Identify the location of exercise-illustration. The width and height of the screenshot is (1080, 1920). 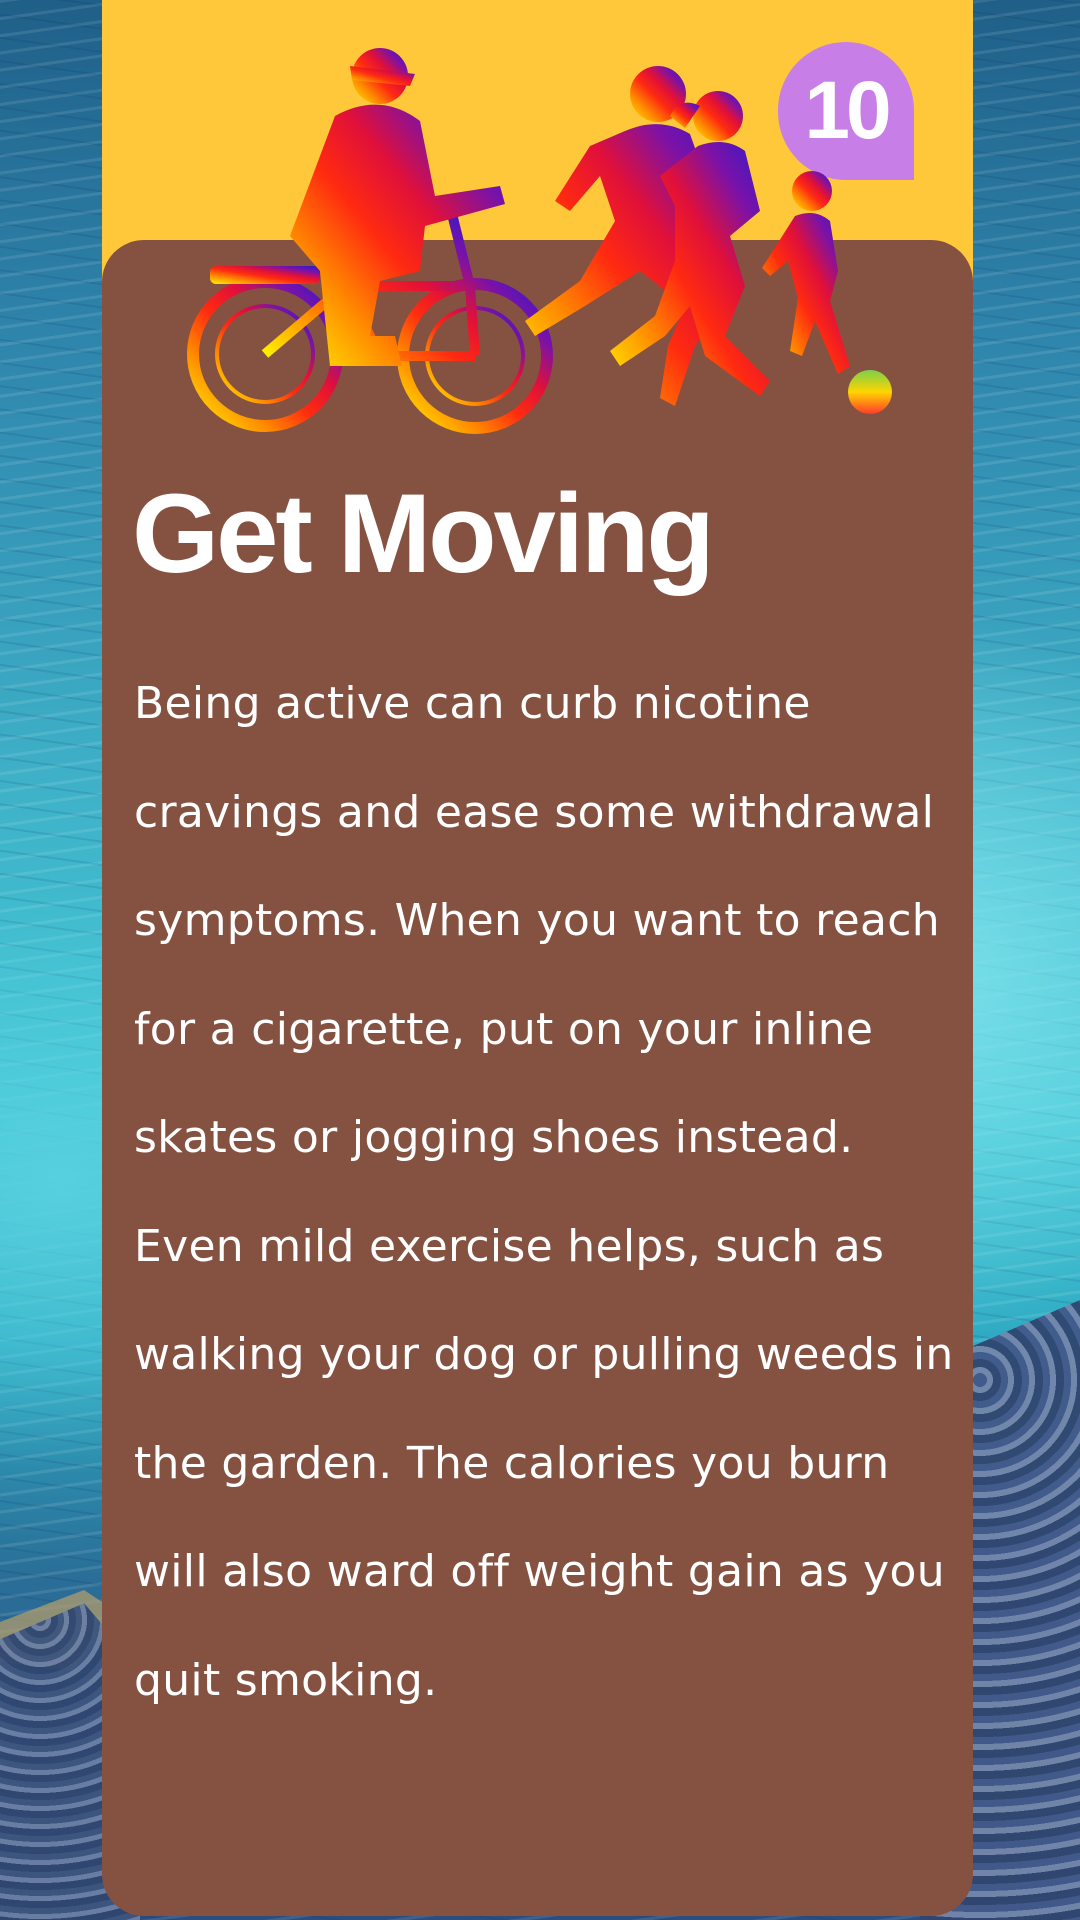
(539, 241).